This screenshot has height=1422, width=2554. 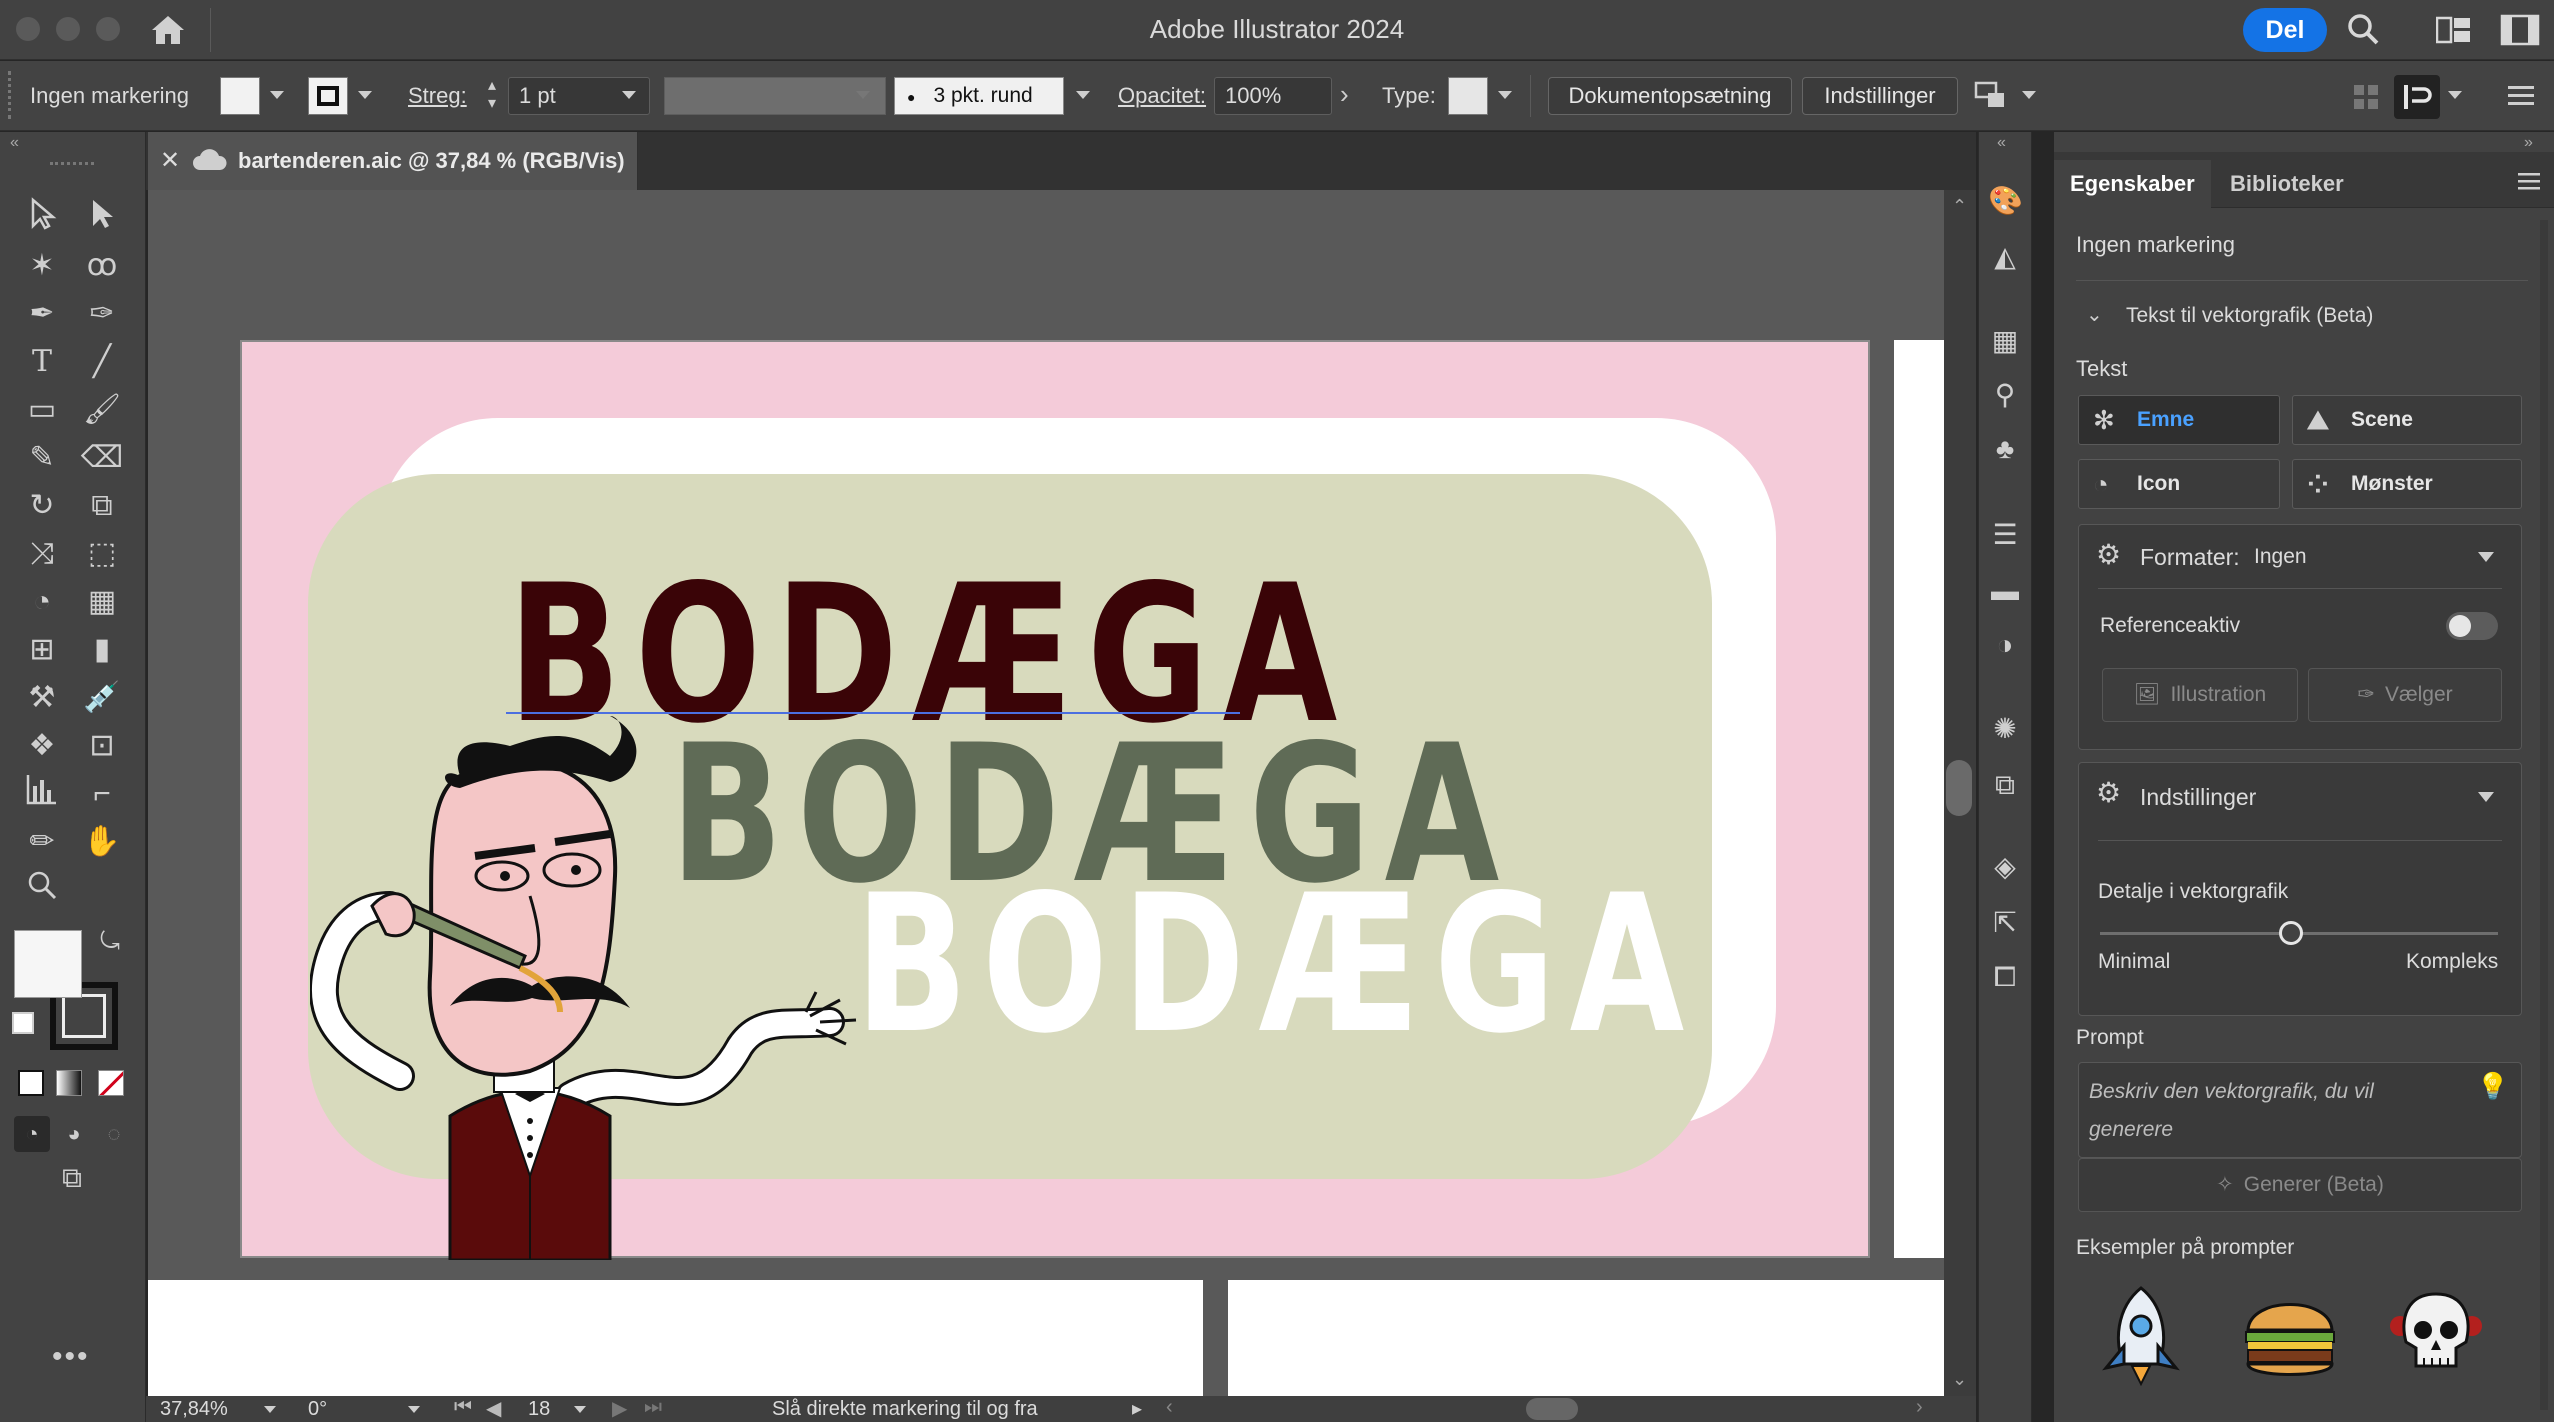 I want to click on zoom-level: 37,84%, so click(x=194, y=1409).